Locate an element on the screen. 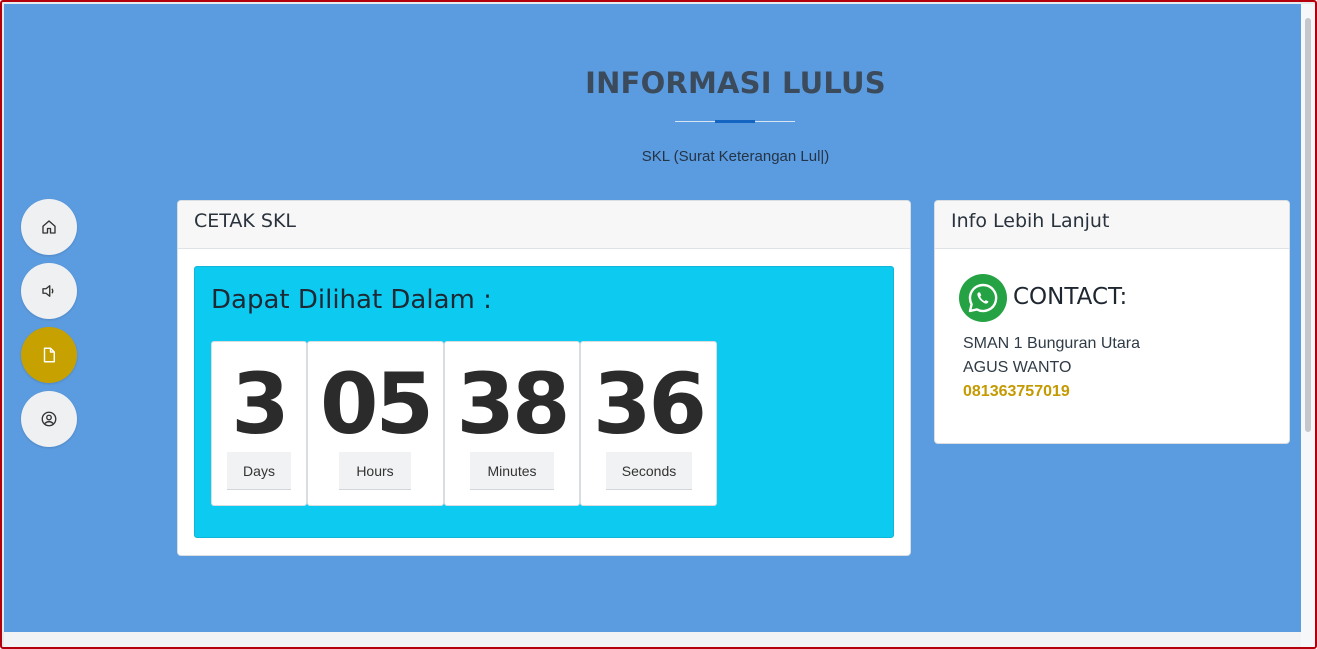 This screenshot has height=649, width=1317. sidebar-item-profile is located at coordinates (49, 419).